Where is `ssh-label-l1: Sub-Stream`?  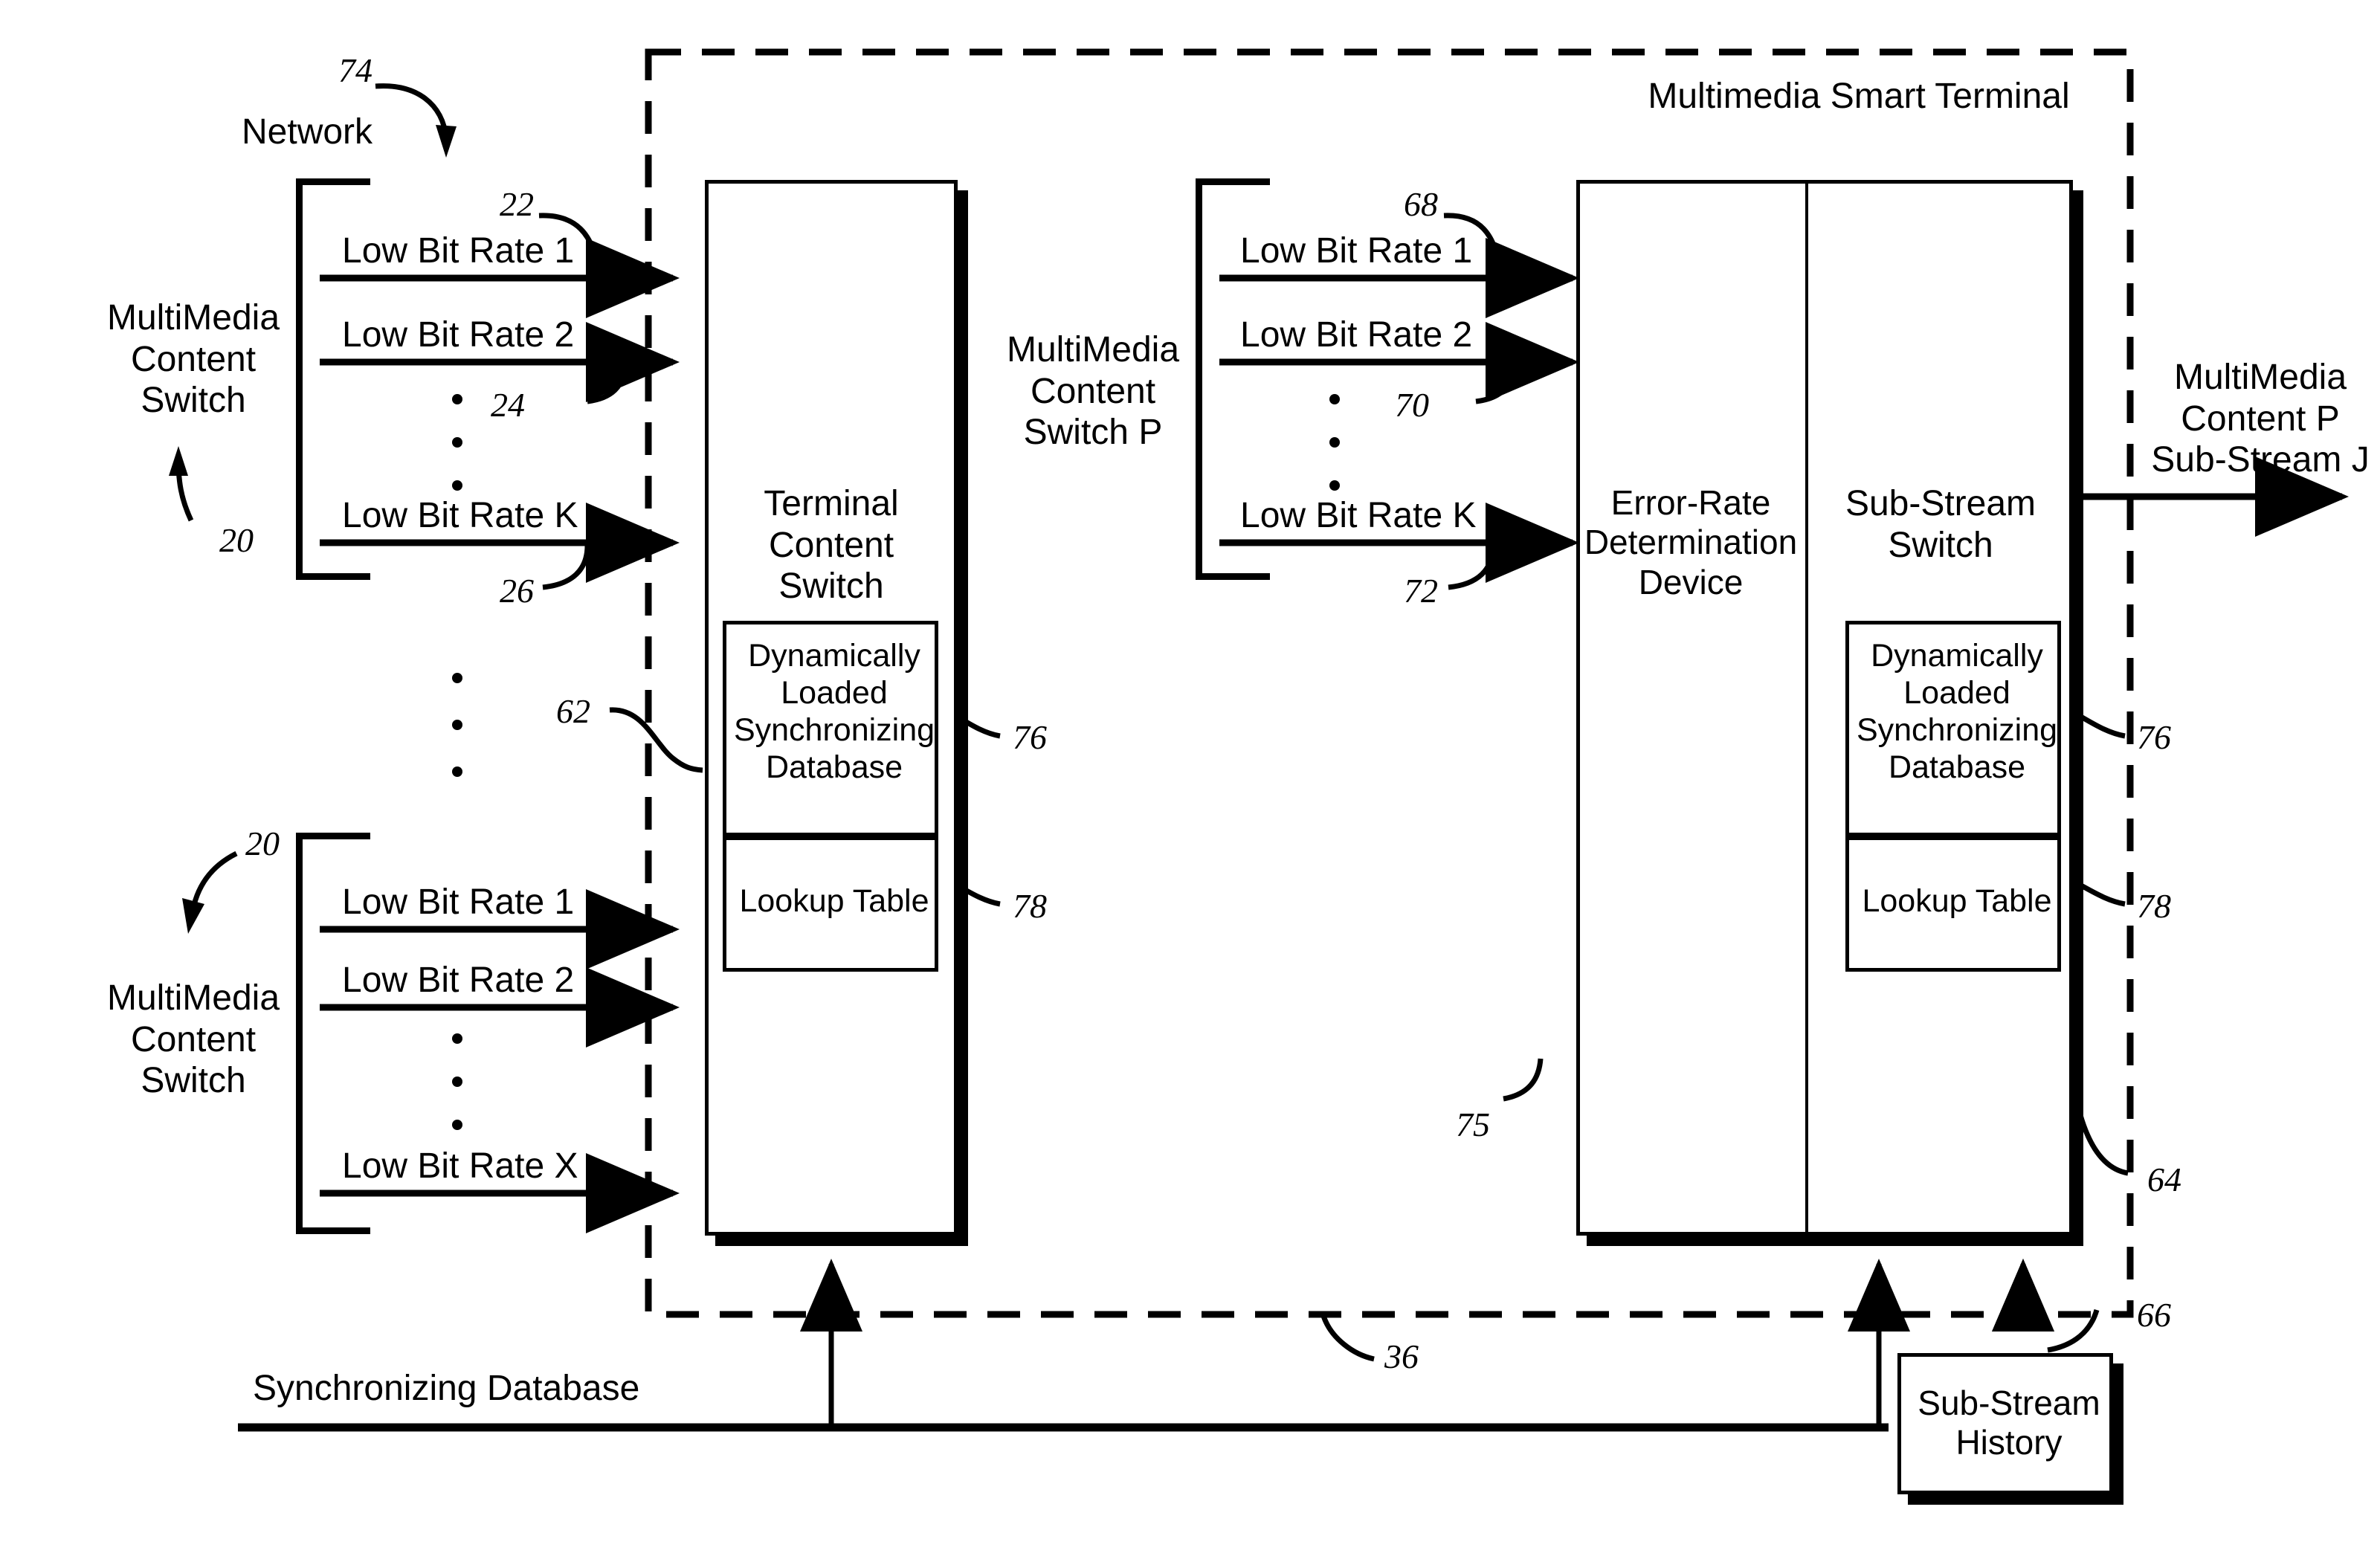
ssh-label-l1: Sub-Stream is located at coordinates (2009, 1403).